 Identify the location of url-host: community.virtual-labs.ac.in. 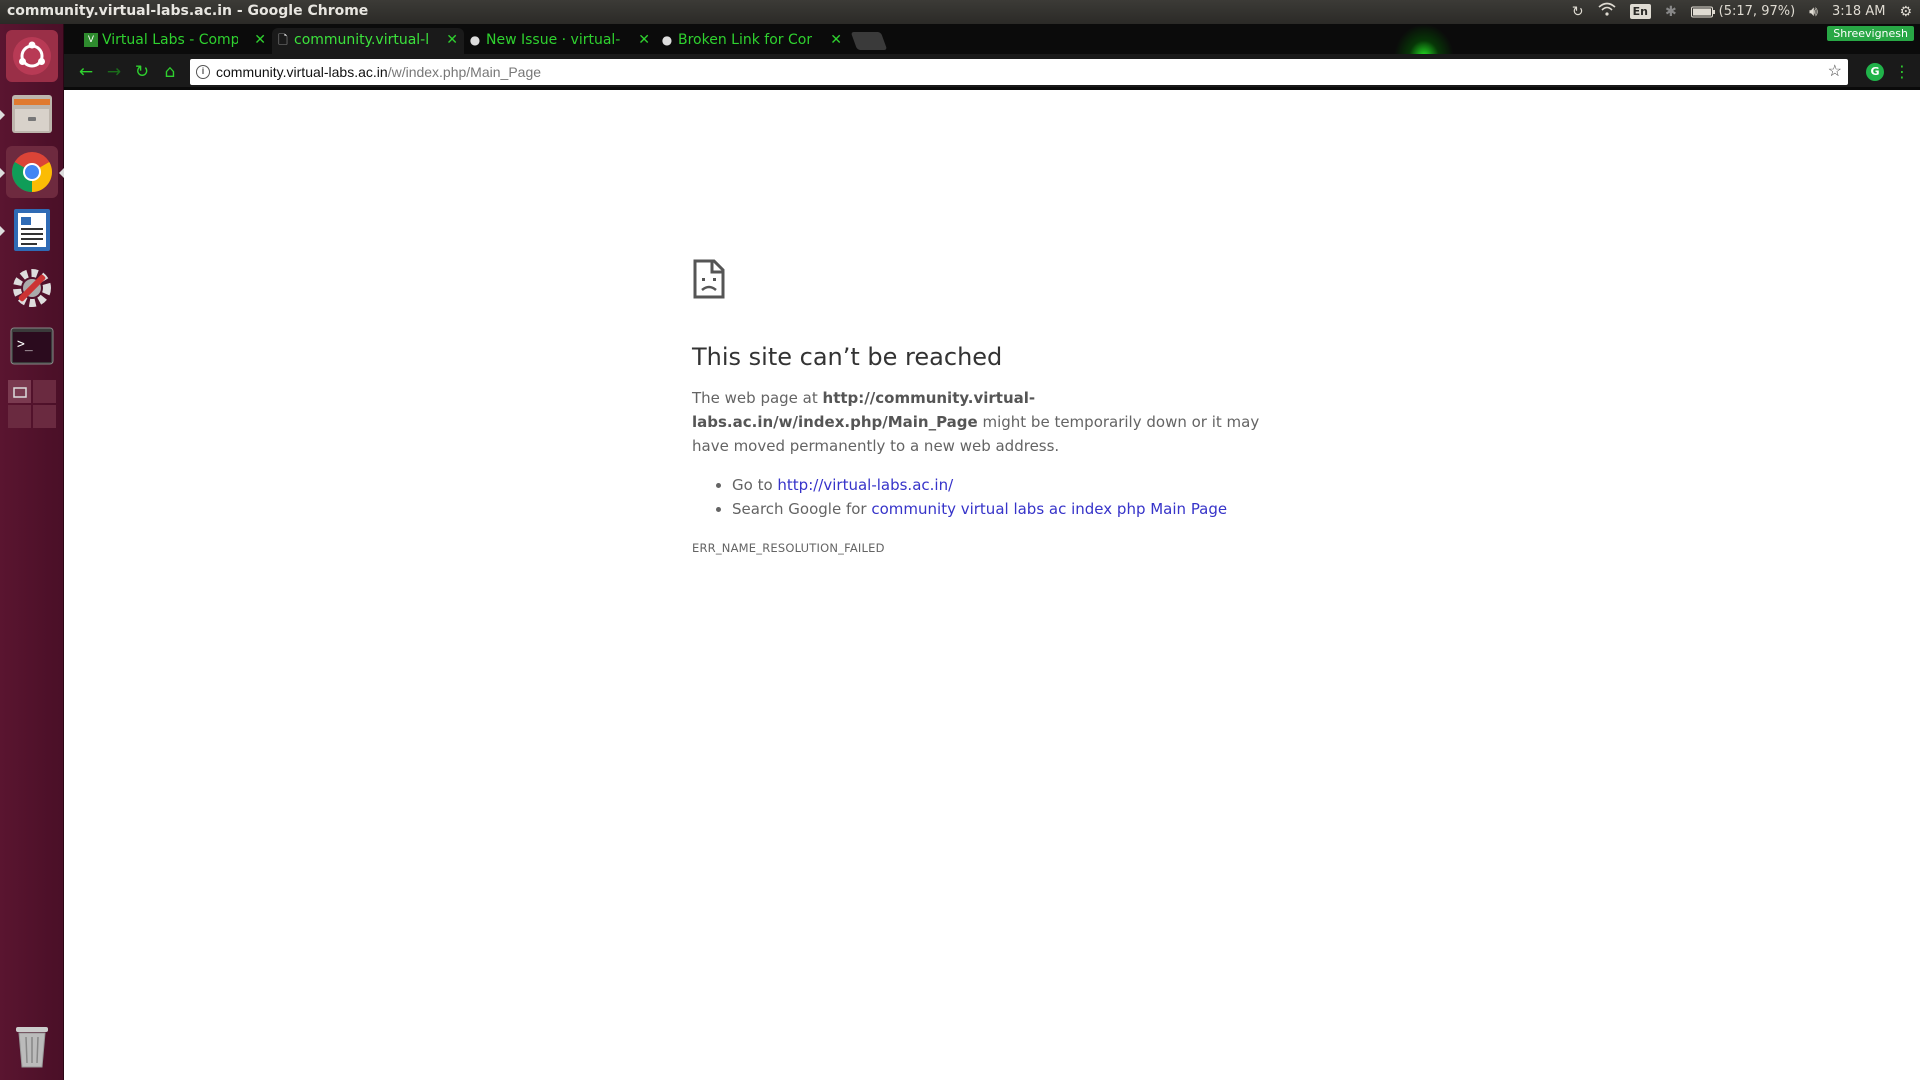
(302, 72).